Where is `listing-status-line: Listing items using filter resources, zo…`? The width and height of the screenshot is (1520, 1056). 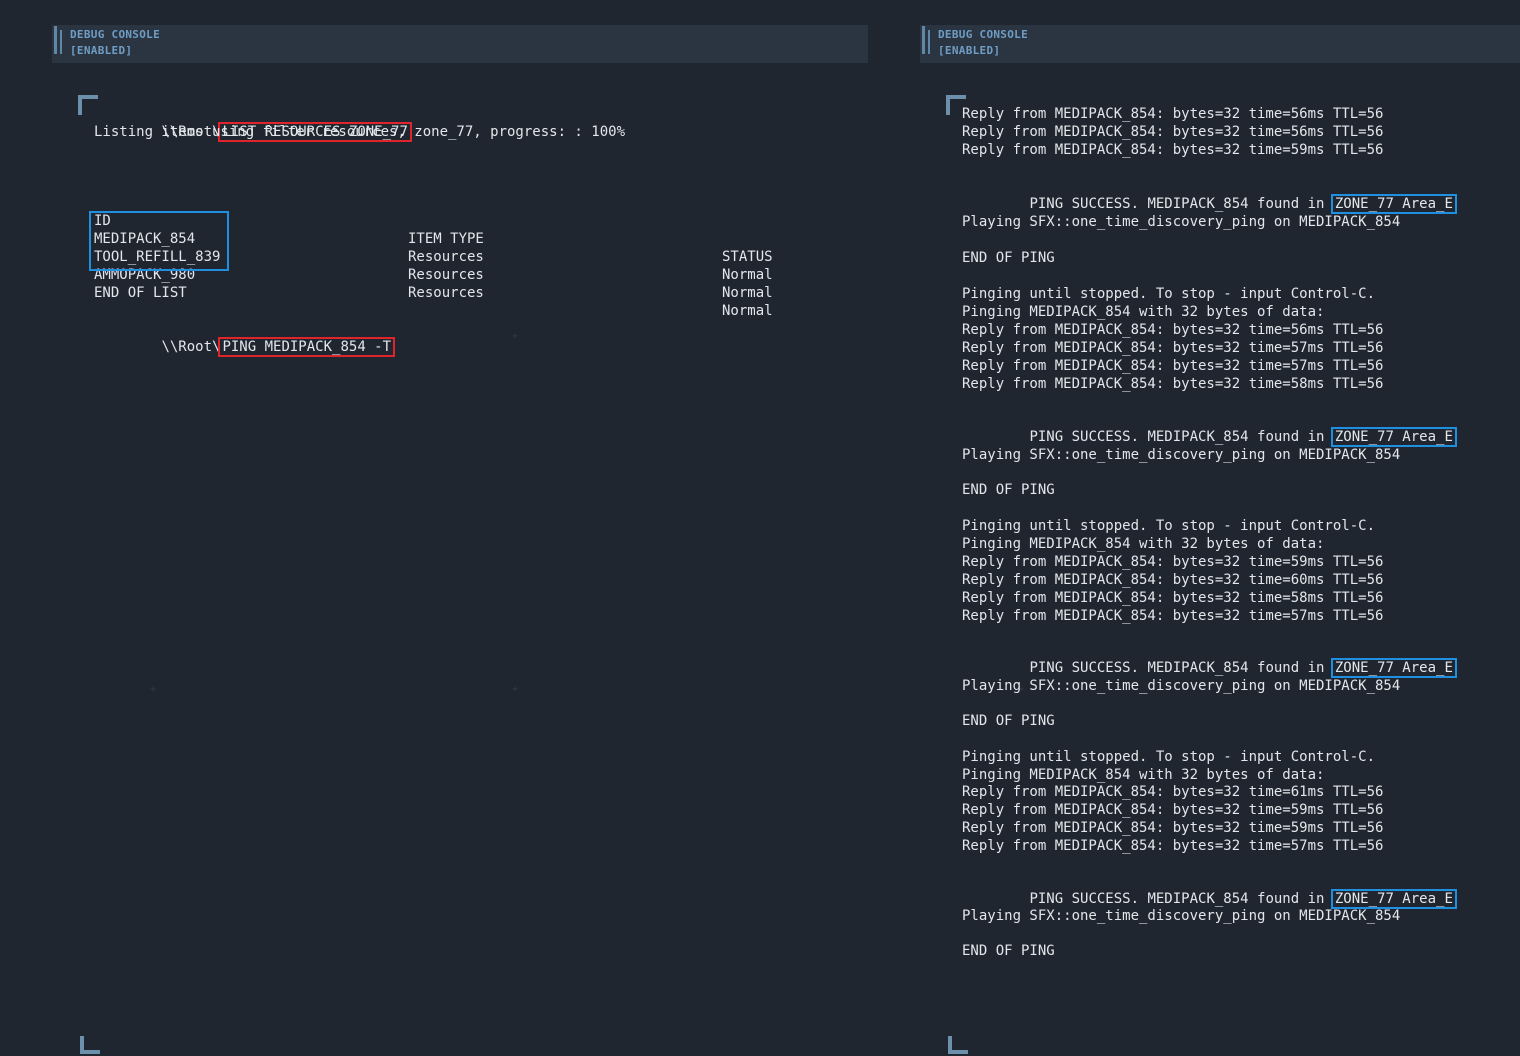
listing-status-line: Listing items using filter resources, zo… is located at coordinates (360, 132).